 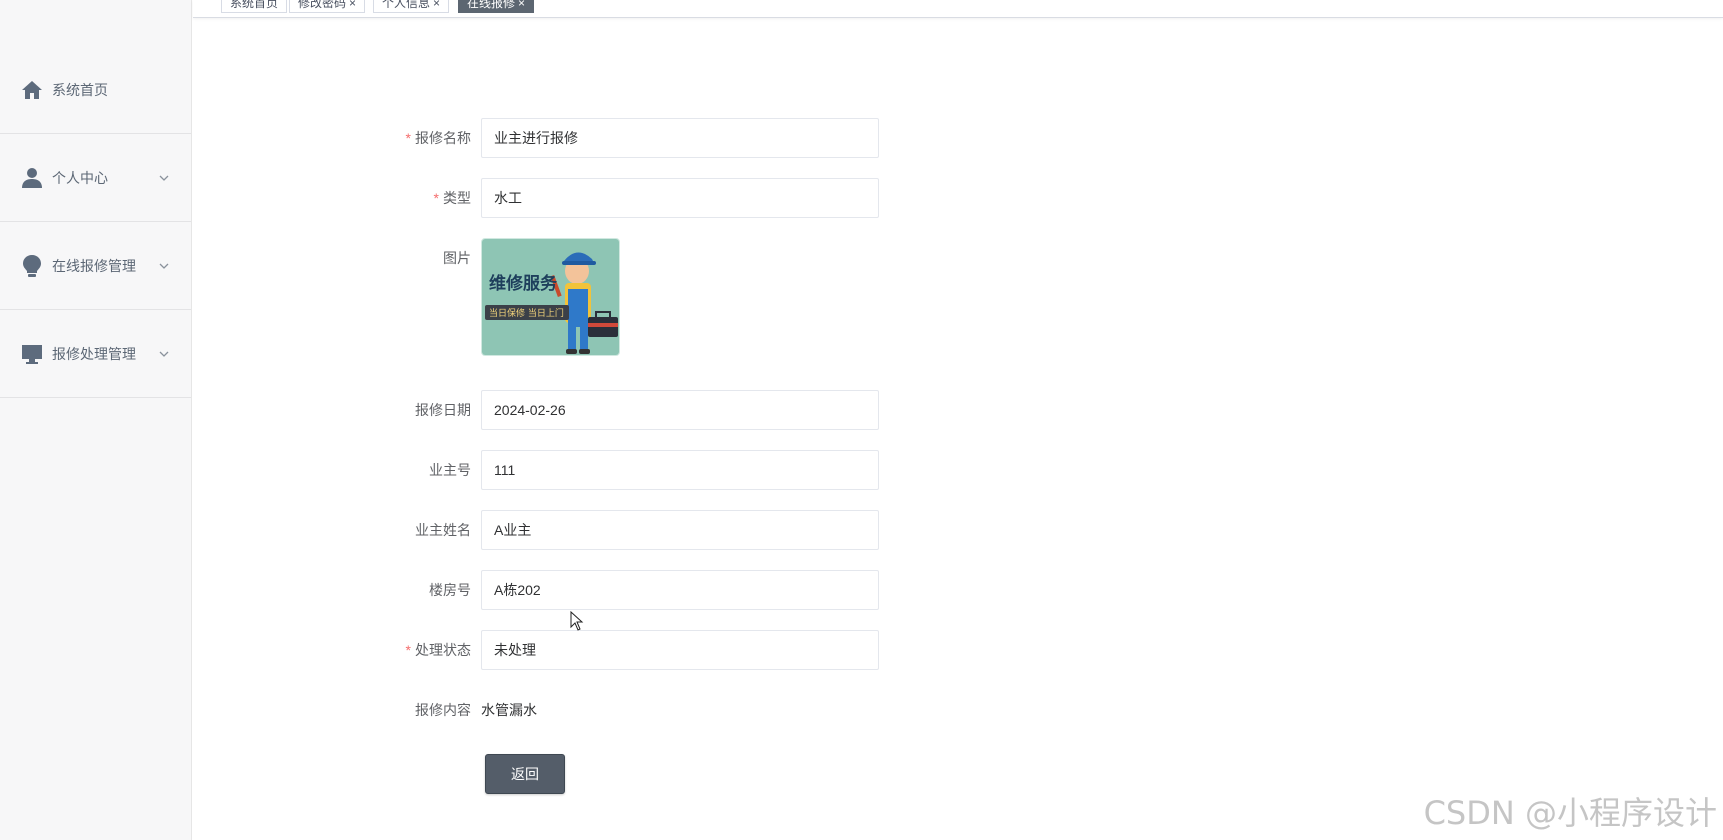 What do you see at coordinates (80, 89) in the screenshot?
I see `sidebar-item-label: 系统首页` at bounding box center [80, 89].